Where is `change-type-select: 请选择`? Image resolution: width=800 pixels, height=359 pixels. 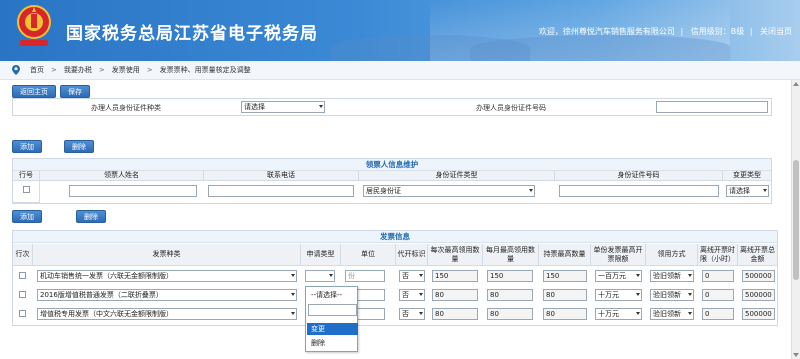 change-type-select: 请选择 is located at coordinates (747, 191).